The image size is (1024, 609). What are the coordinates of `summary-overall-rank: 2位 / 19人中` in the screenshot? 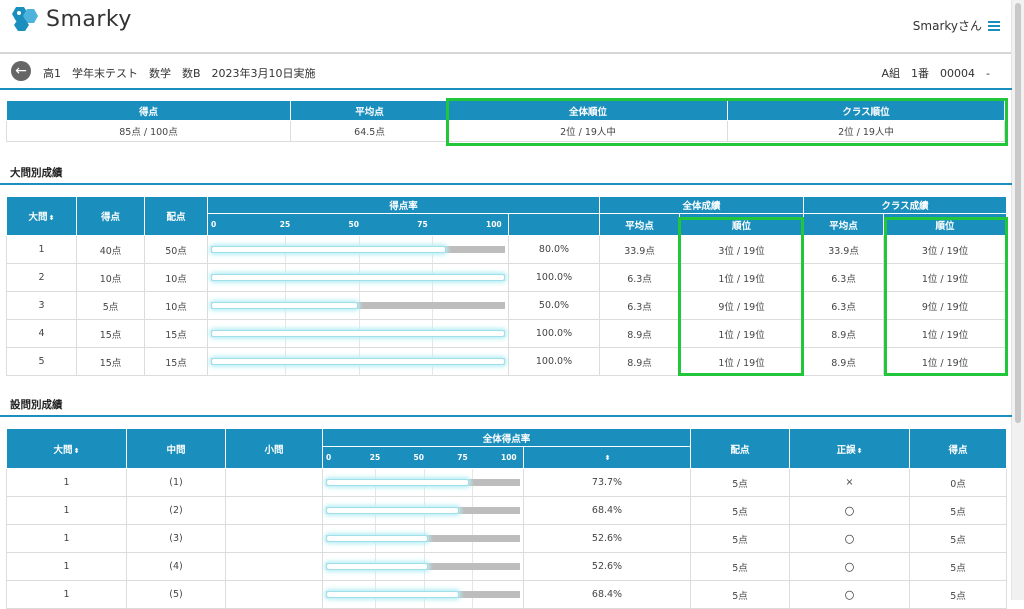 It's located at (588, 131).